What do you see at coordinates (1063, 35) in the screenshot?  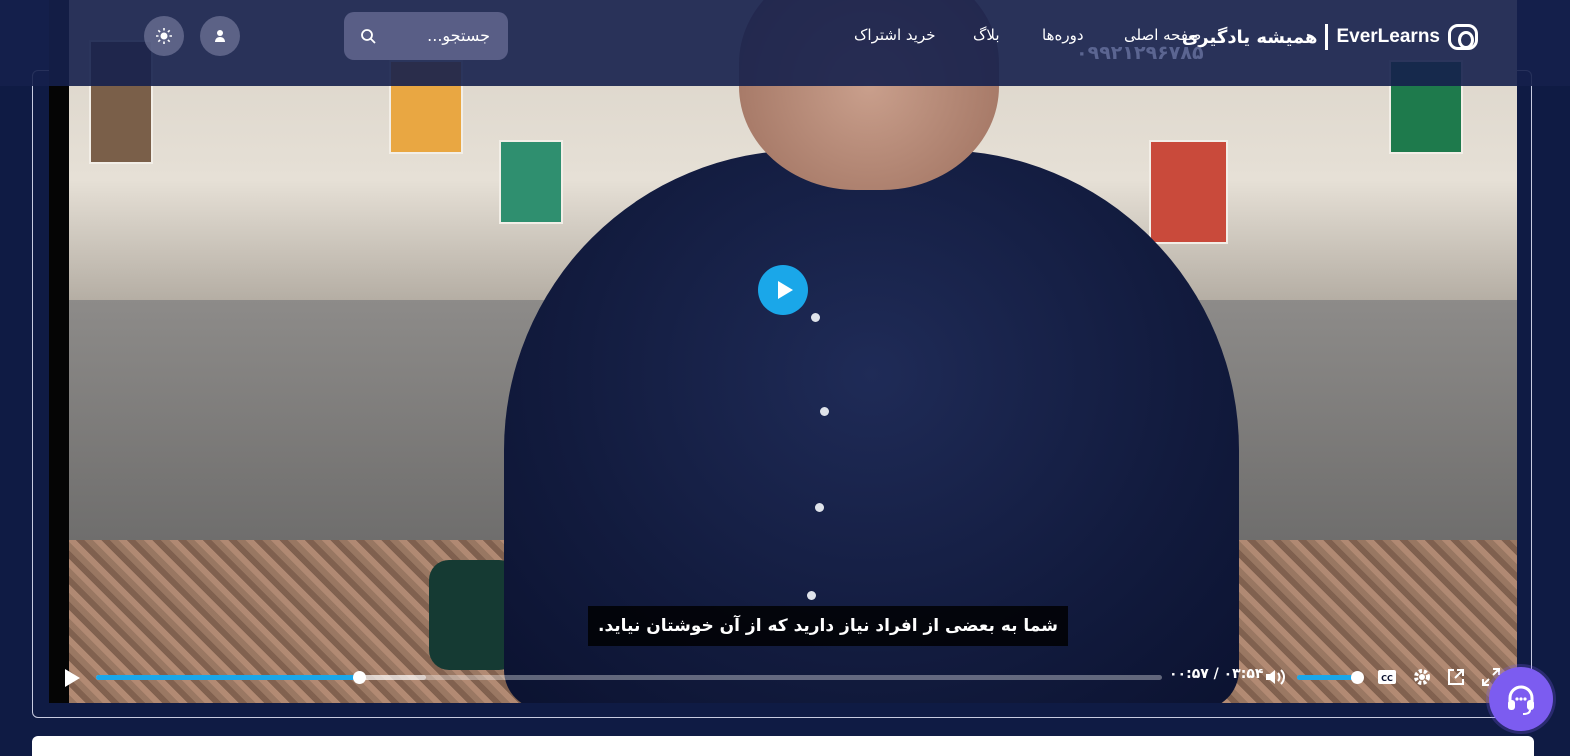 I see `nav-courses: دوره‌ها` at bounding box center [1063, 35].